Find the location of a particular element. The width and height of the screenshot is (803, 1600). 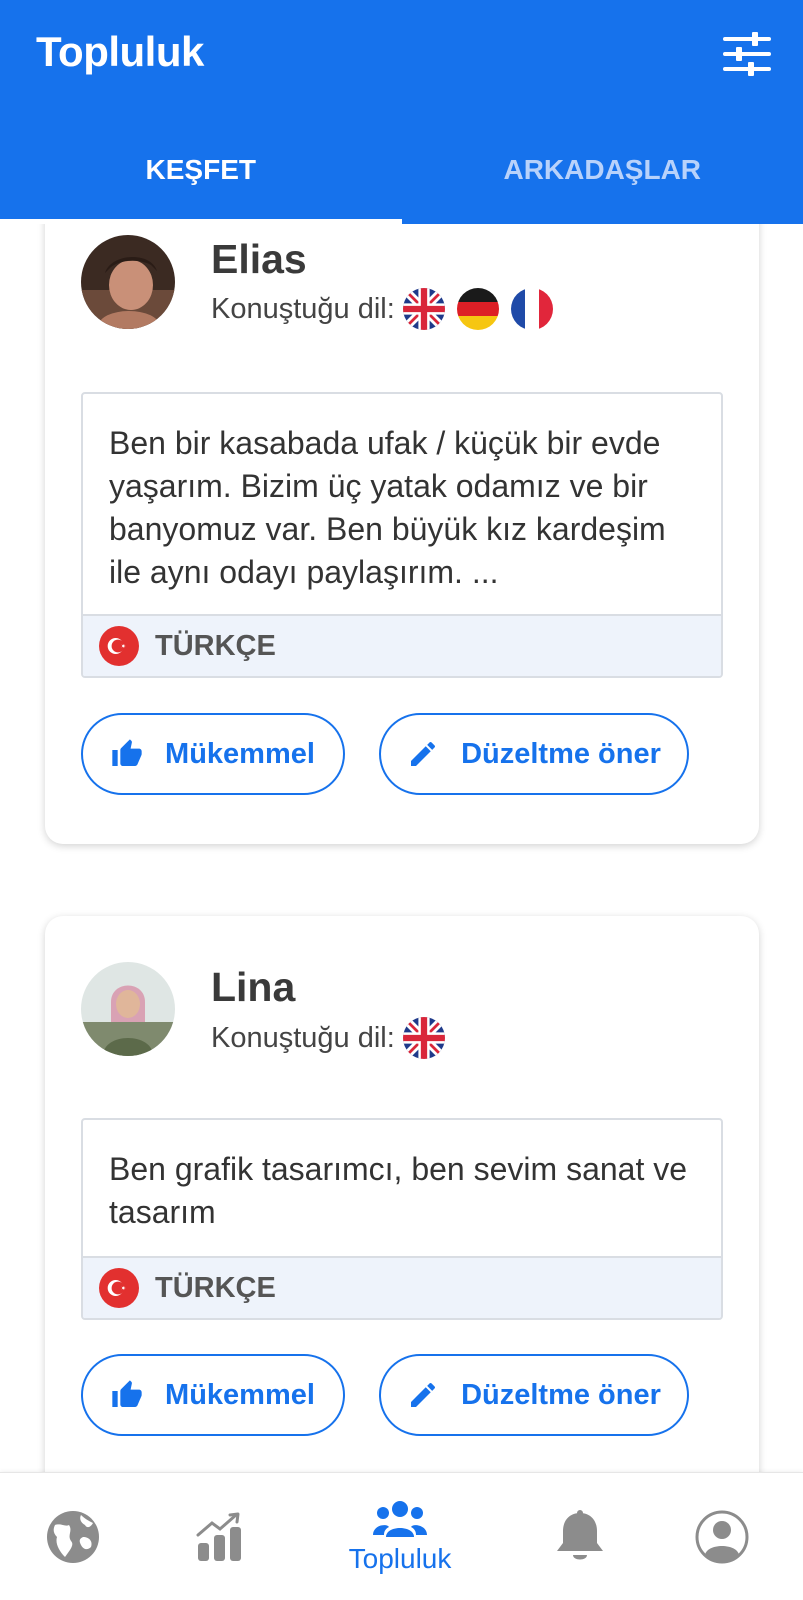

community-icon is located at coordinates (400, 1519).